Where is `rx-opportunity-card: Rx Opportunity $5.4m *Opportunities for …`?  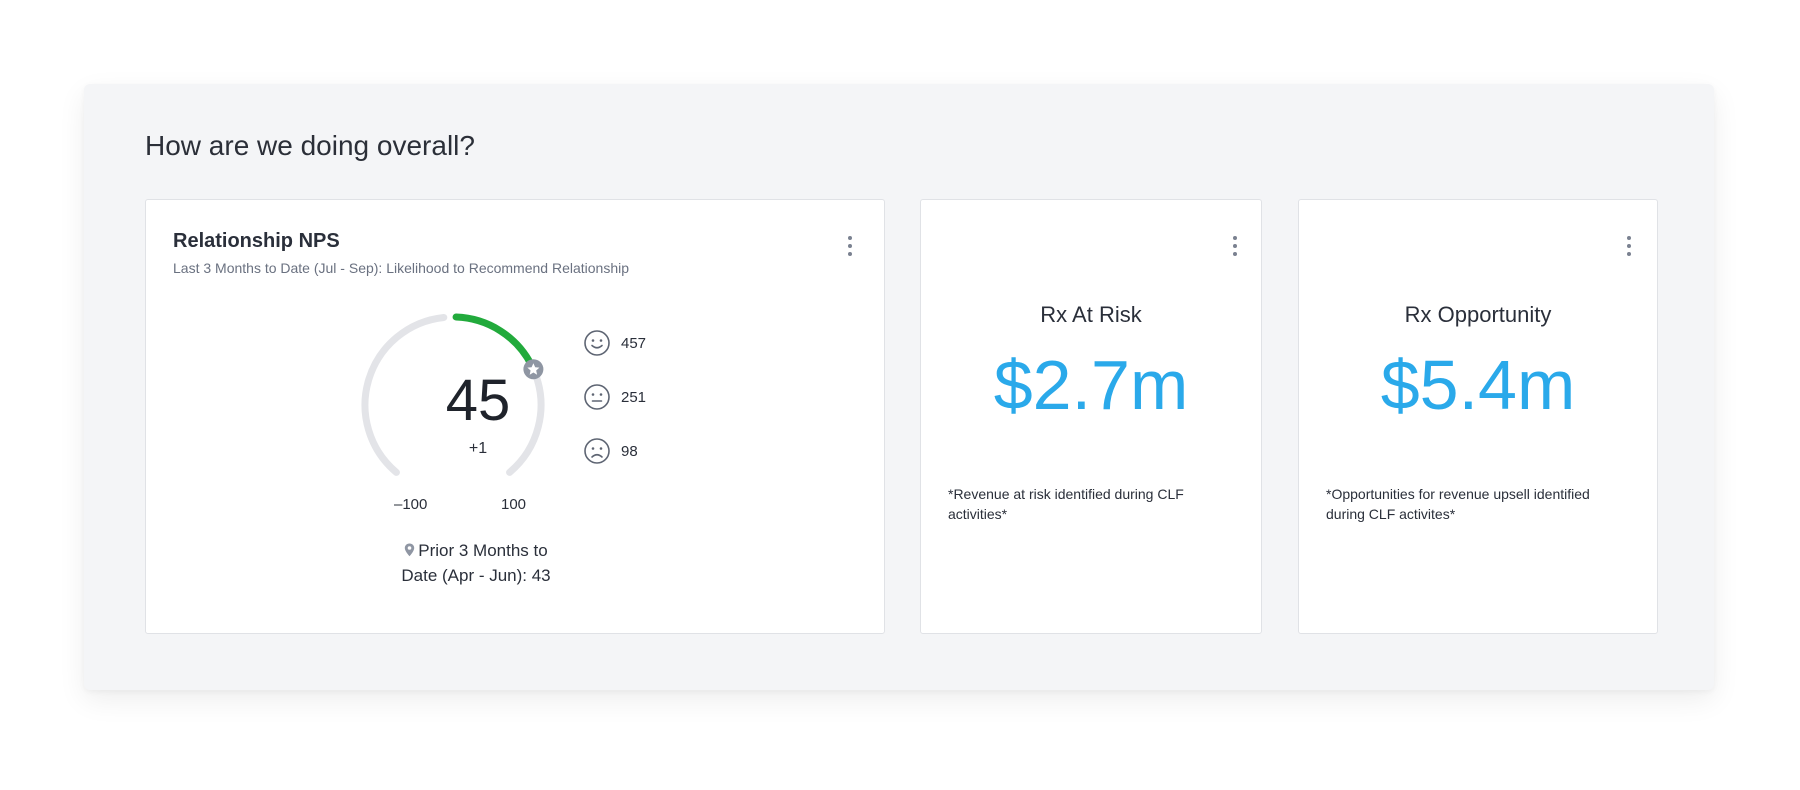 rx-opportunity-card: Rx Opportunity $5.4m *Opportunities for … is located at coordinates (1478, 416).